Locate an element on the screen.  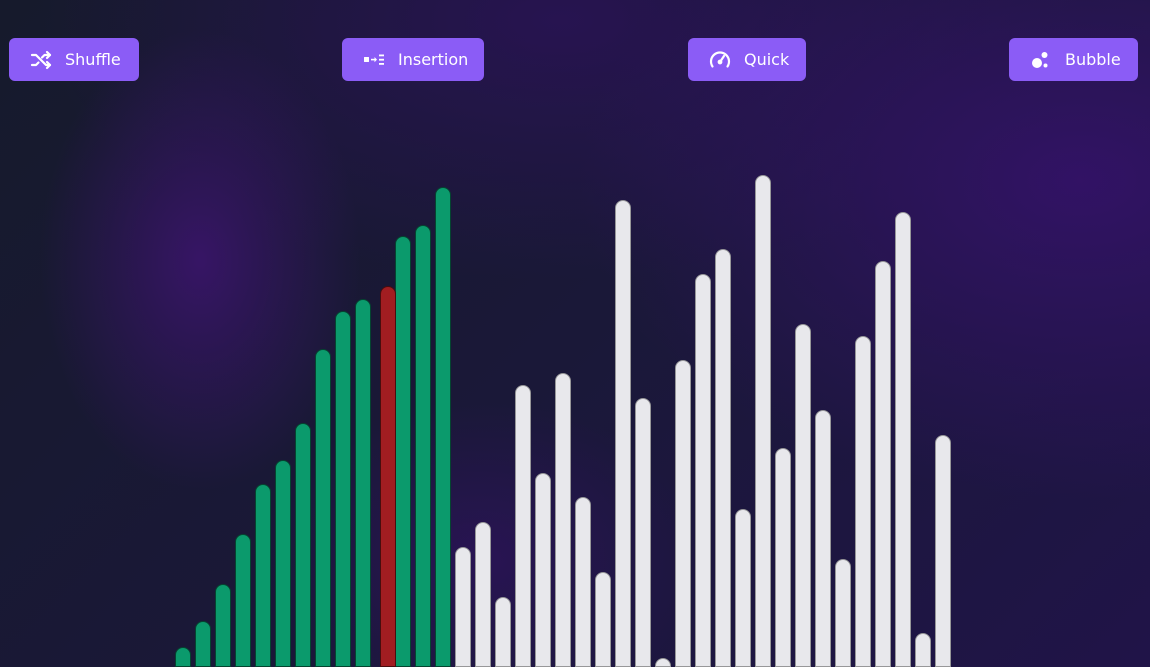
toolbar: Shuffle Insertion Quick Bubble is located at coordinates (575, 50).